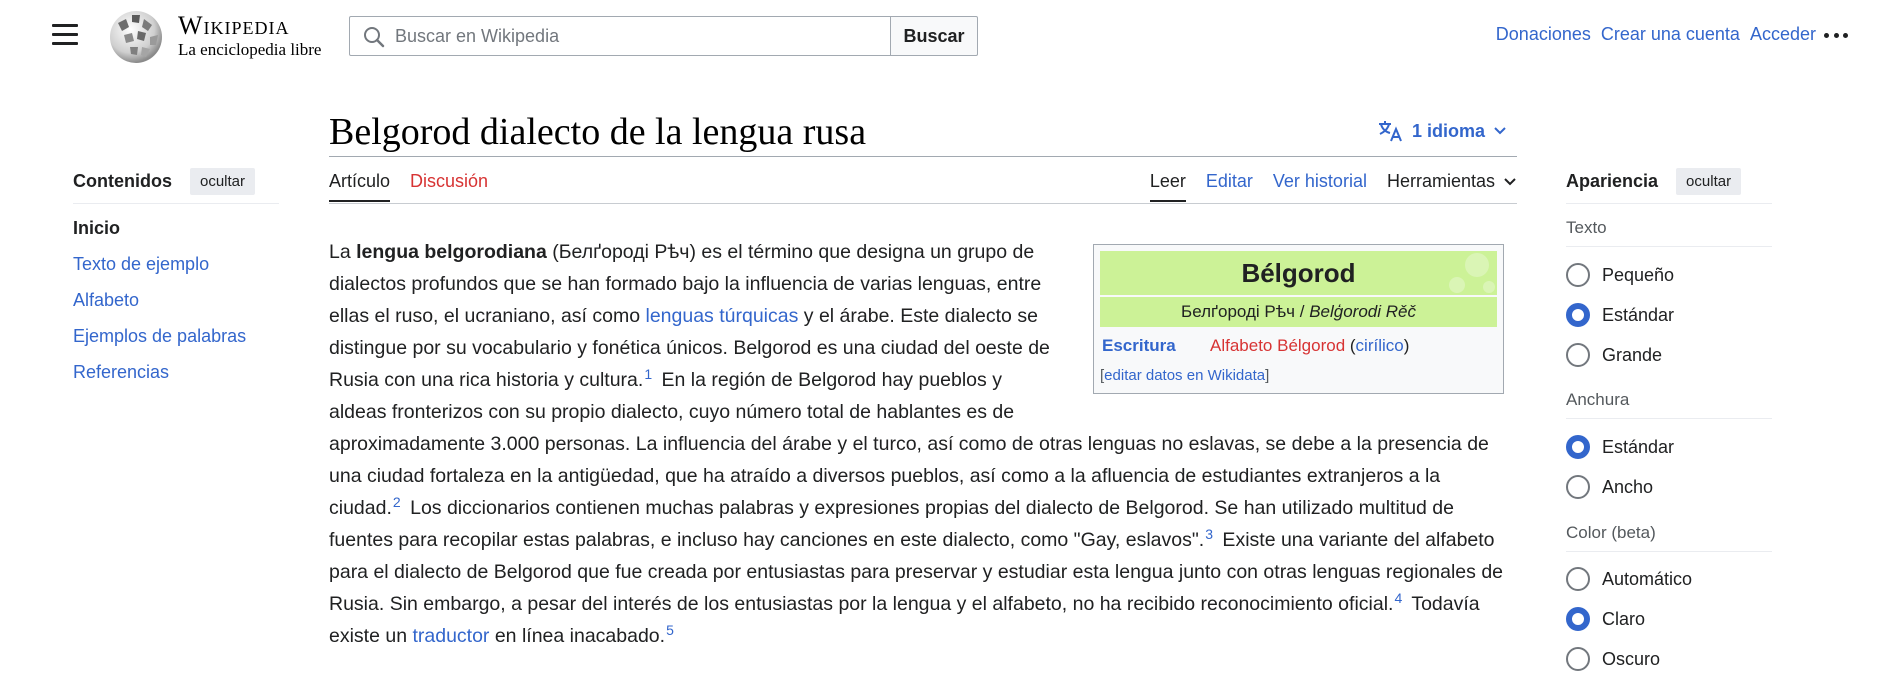  I want to click on alfabeto-belgorod-link: Alfabeto Bélgorod, so click(1277, 345).